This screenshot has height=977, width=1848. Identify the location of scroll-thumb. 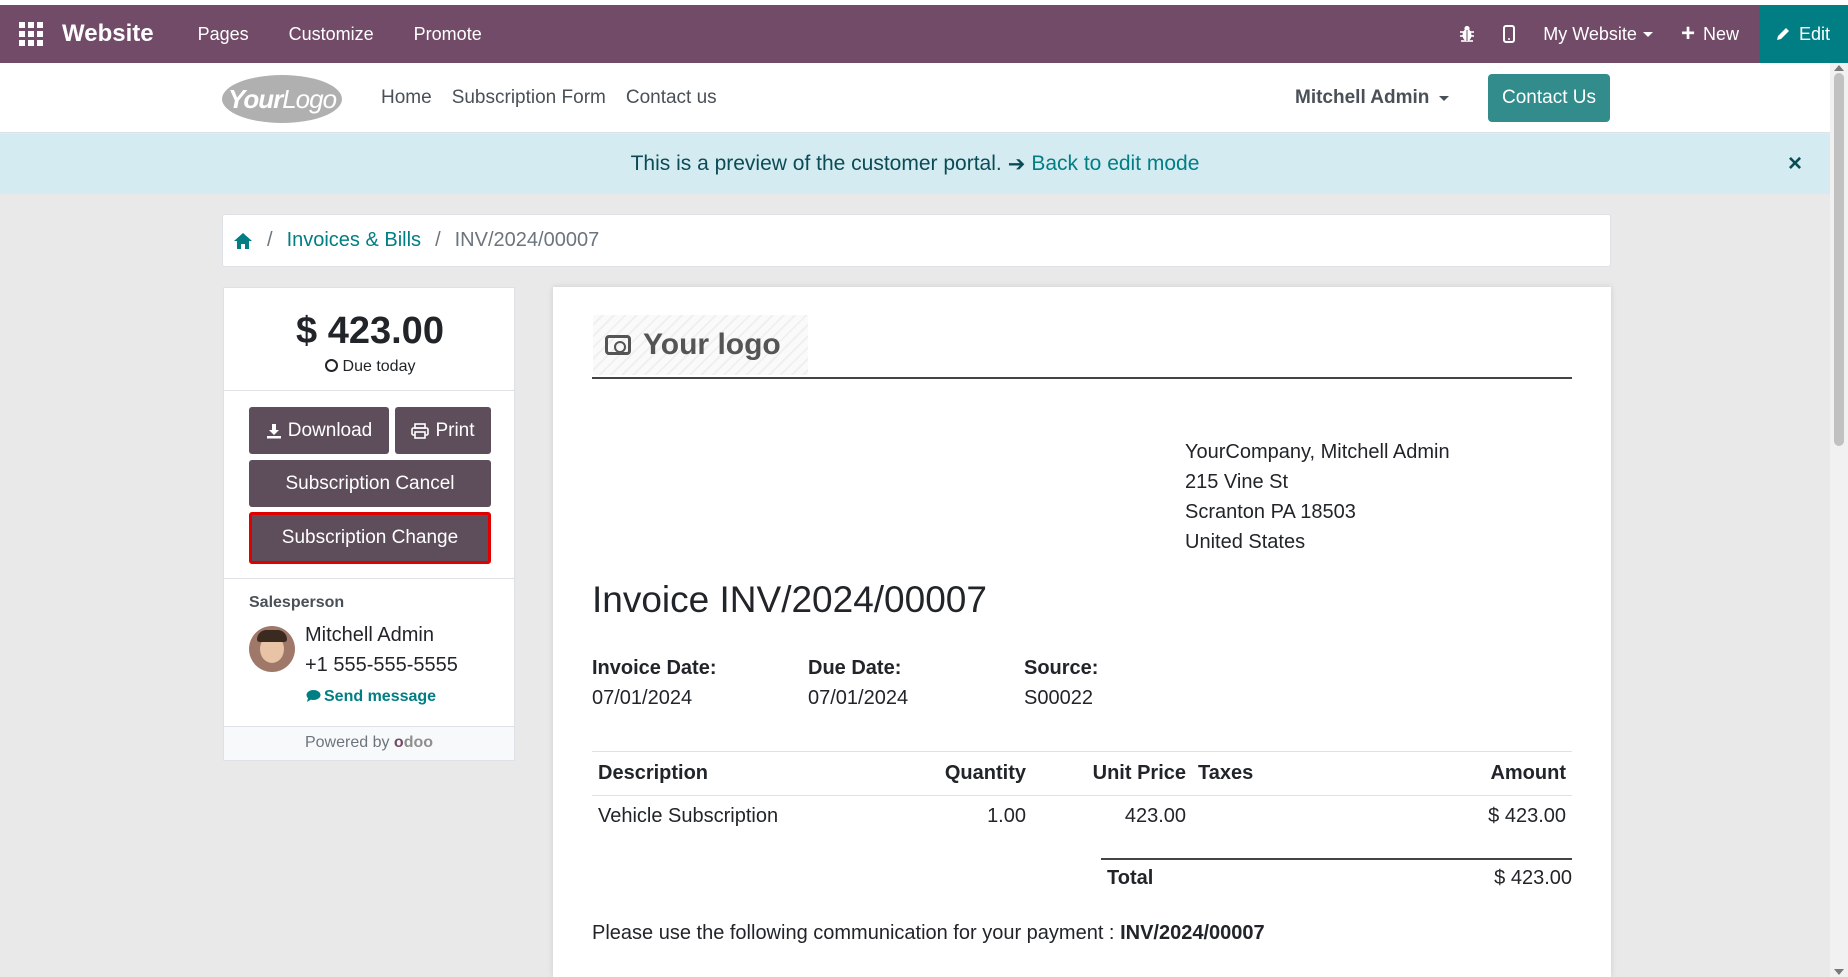
(1839, 259).